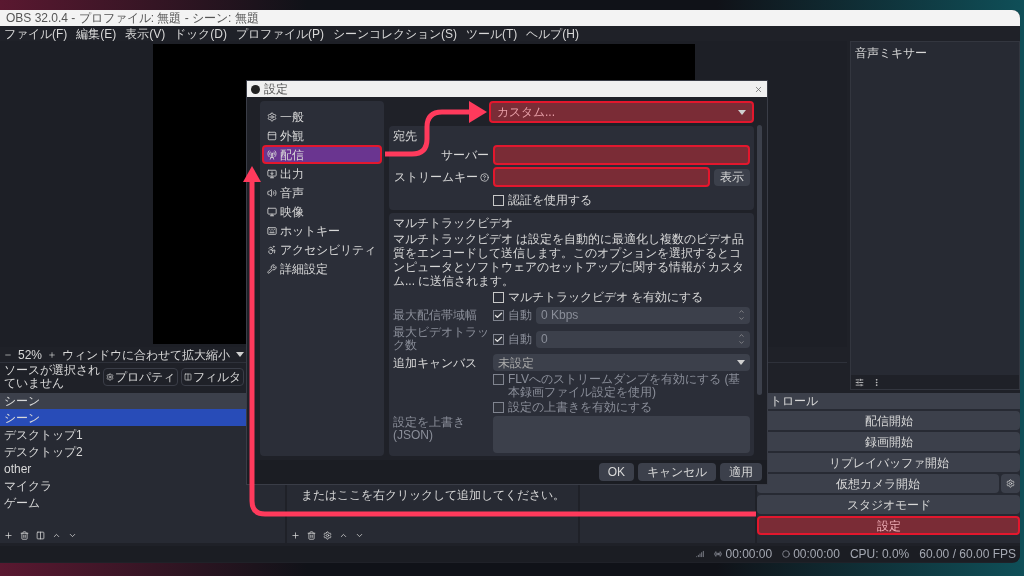 The image size is (1024, 576). I want to click on status-text: CPU: 0.0%, so click(879, 554).